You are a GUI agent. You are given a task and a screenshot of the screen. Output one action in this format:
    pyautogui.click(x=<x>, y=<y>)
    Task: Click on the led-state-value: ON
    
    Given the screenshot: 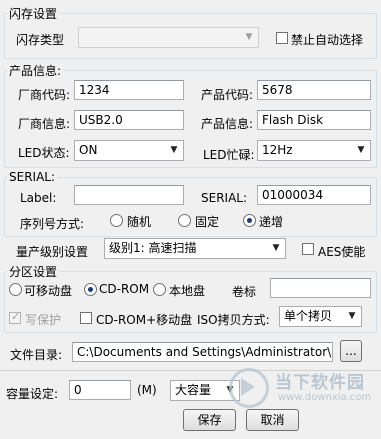 What is the action you would take?
    pyautogui.click(x=88, y=150)
    